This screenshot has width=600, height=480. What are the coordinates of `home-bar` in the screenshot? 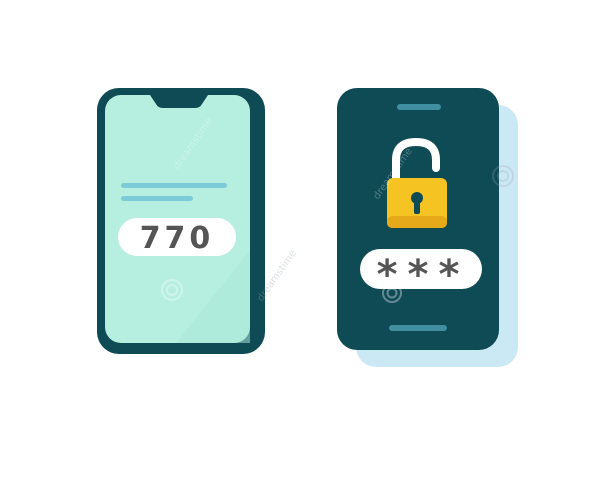 It's located at (418, 328).